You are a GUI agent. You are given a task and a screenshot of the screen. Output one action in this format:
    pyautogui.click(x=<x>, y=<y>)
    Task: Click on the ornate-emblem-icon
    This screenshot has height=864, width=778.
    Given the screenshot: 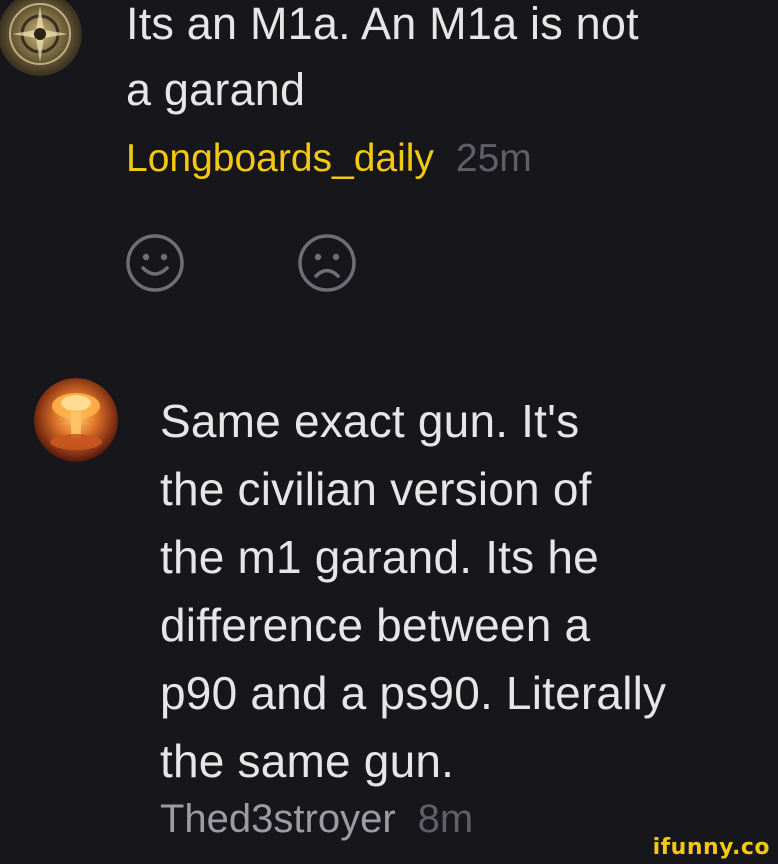 What is the action you would take?
    pyautogui.click(x=41, y=38)
    